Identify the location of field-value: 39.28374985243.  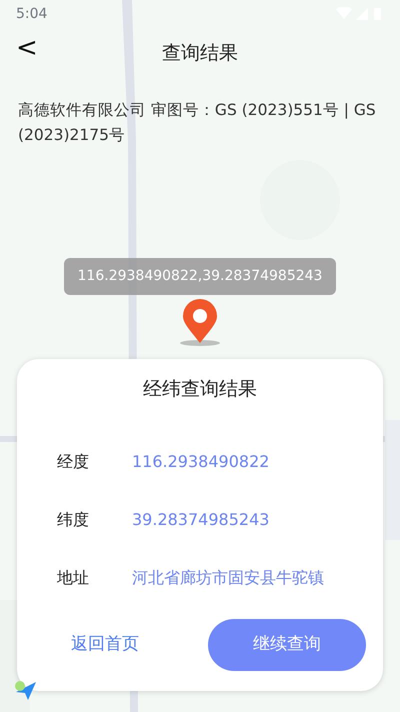
(201, 520).